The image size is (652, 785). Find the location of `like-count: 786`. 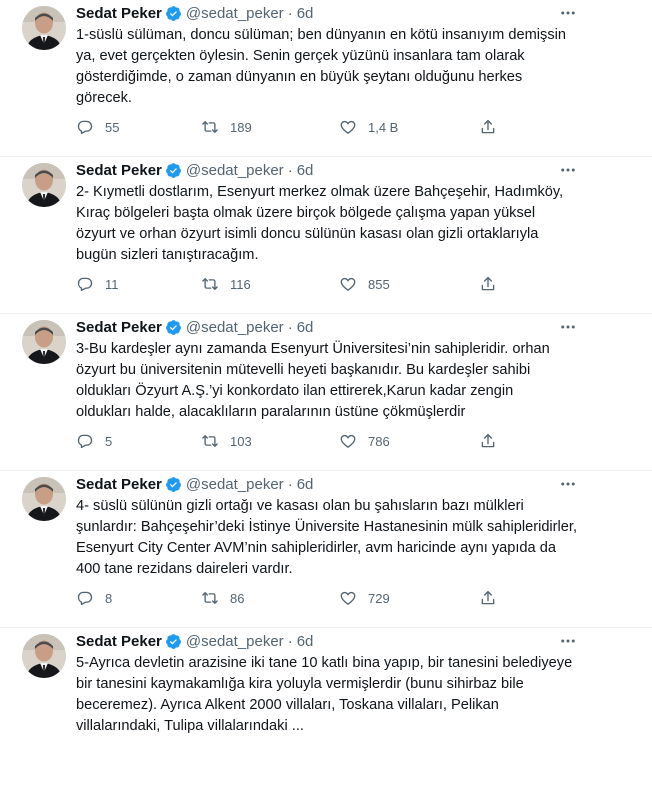

like-count: 786 is located at coordinates (379, 441).